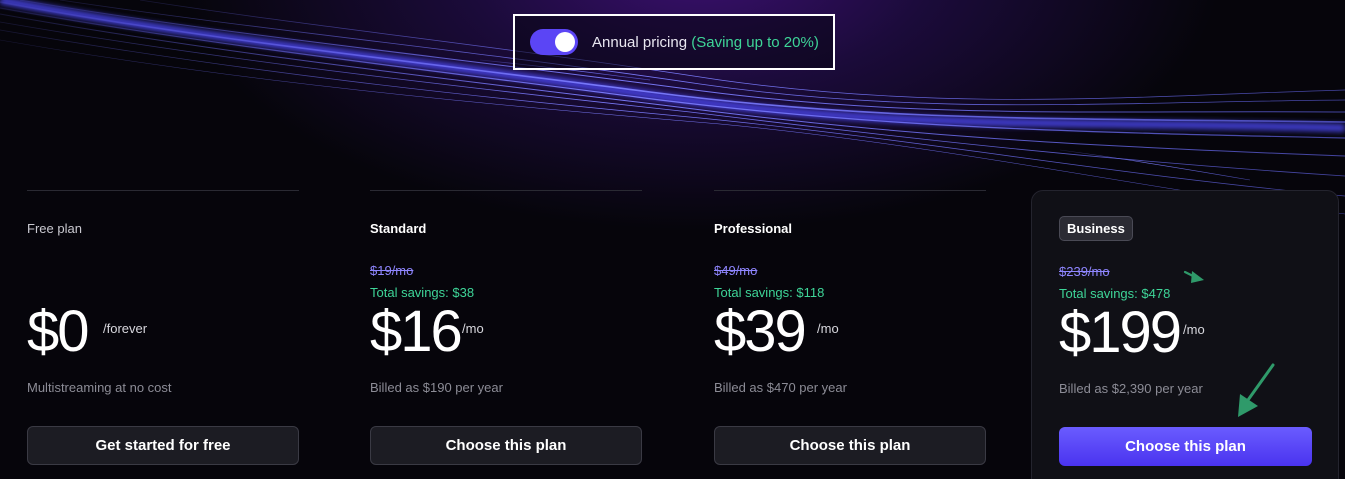 The image size is (1345, 479). I want to click on plan-price: $199, so click(1120, 332).